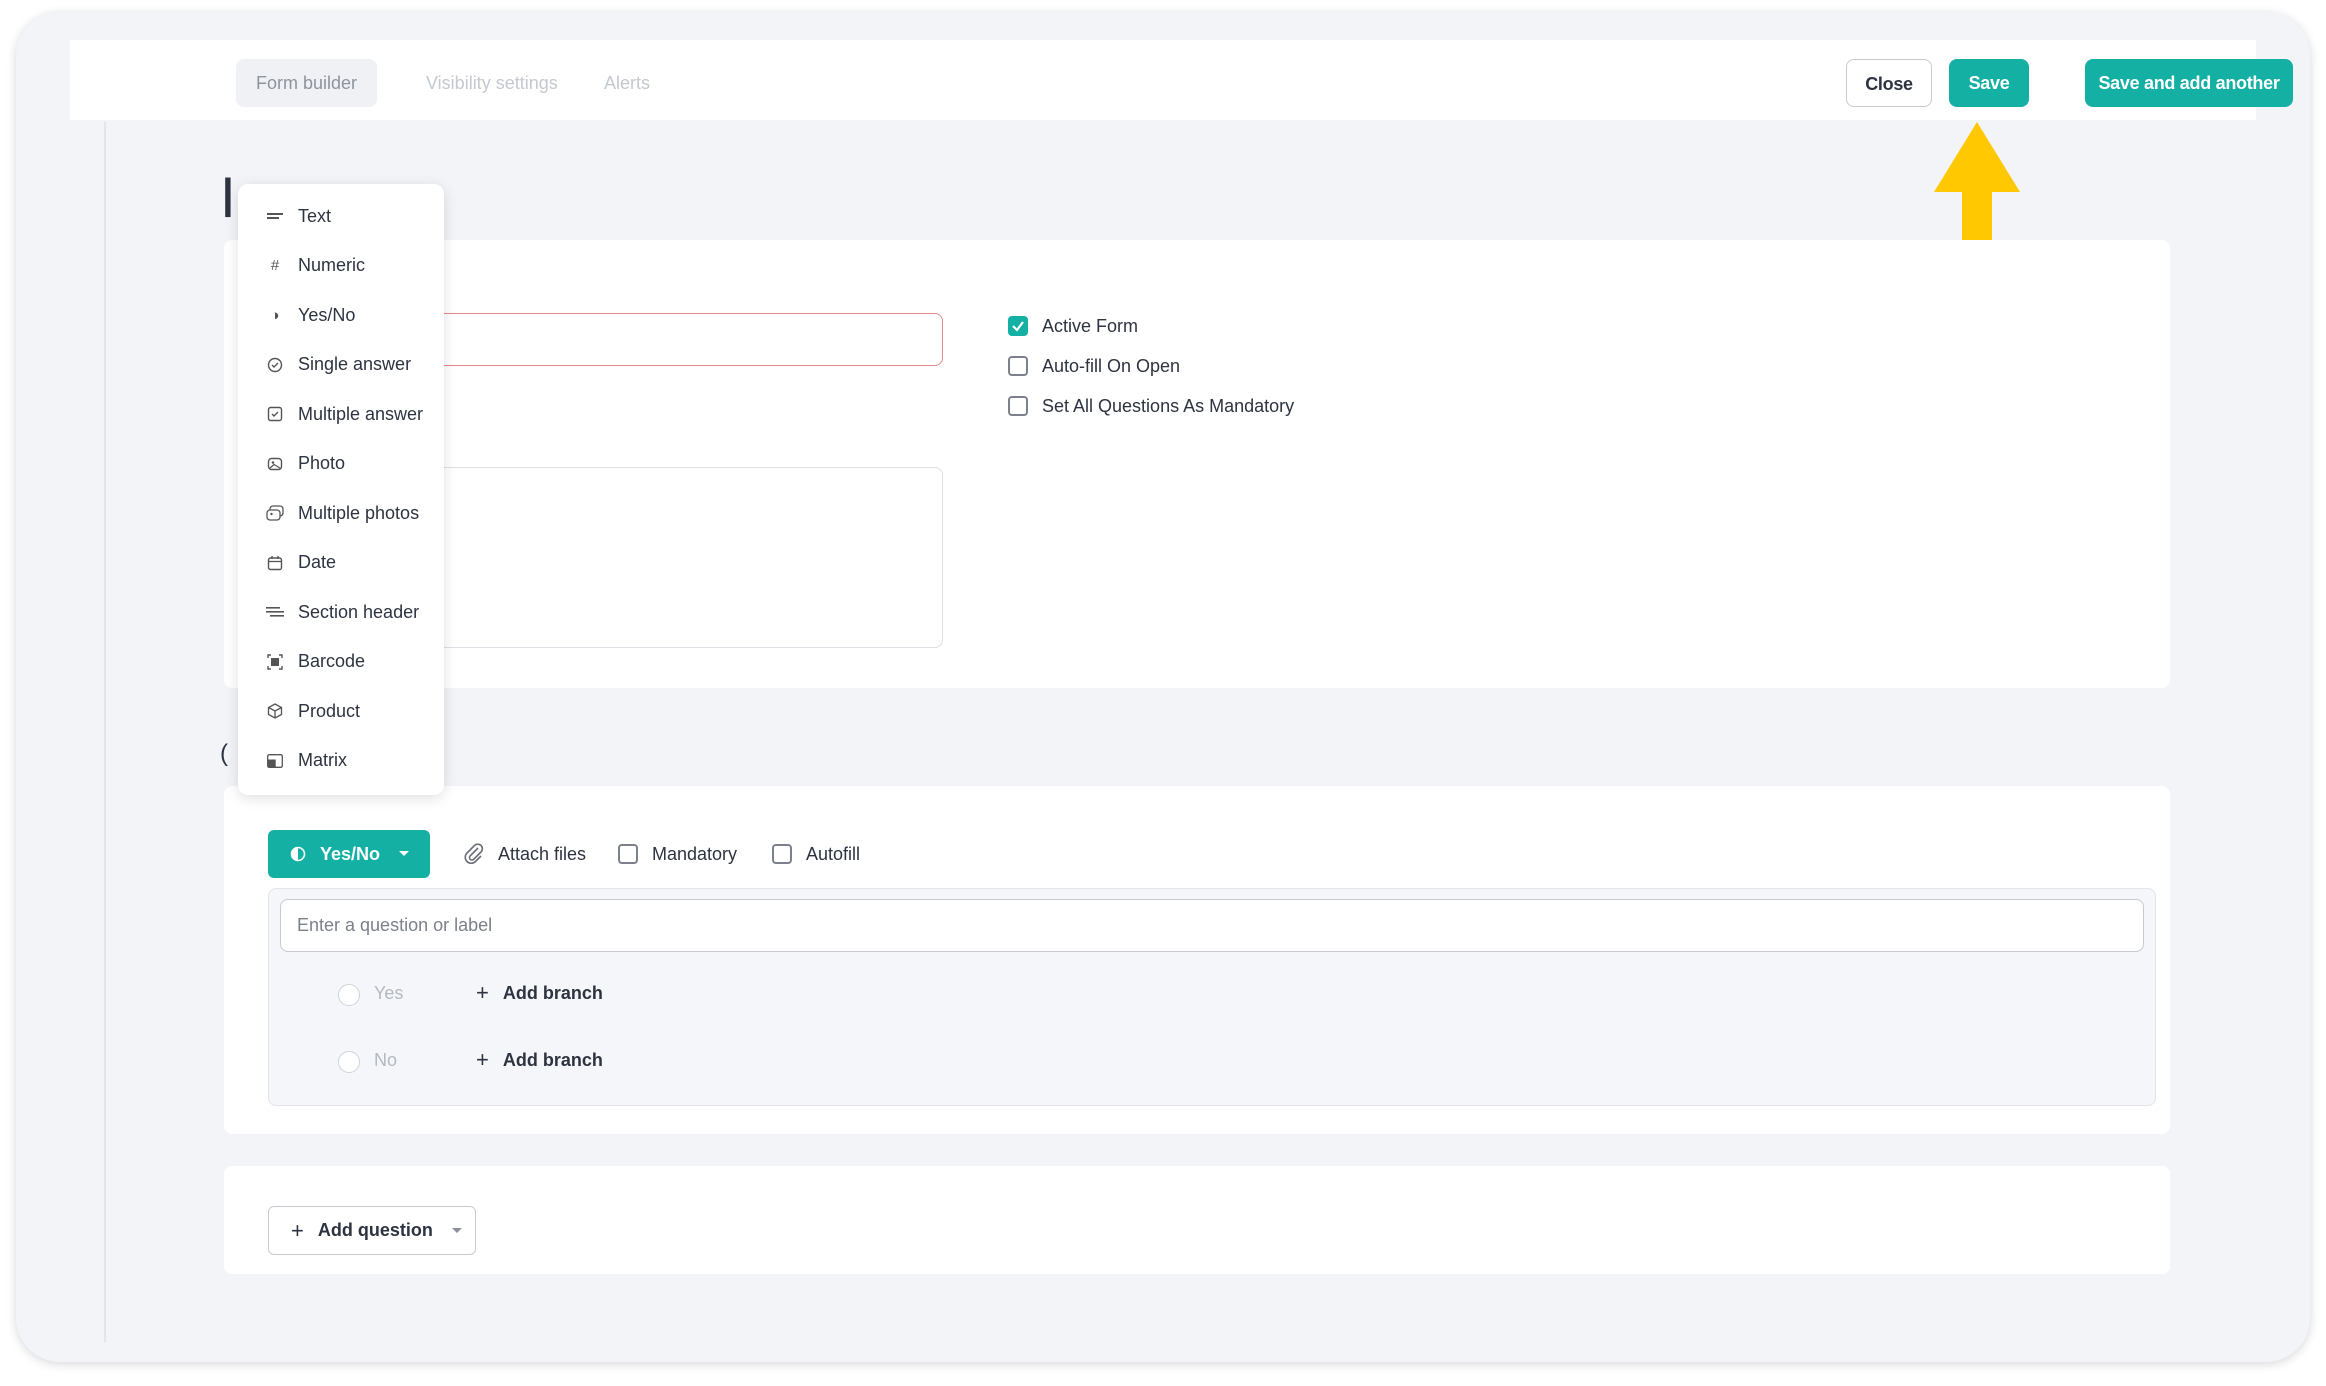  I want to click on add-question-button: + Add question, so click(372, 1230).